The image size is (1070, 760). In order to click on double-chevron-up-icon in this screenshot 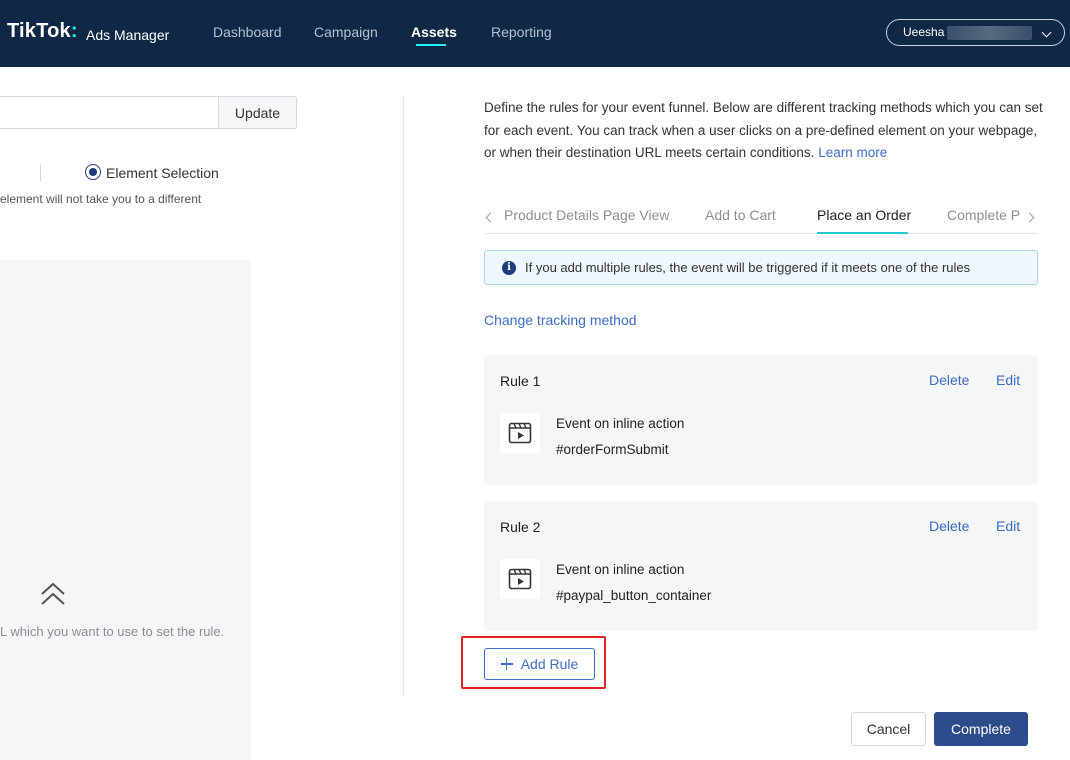, I will do `click(53, 593)`.